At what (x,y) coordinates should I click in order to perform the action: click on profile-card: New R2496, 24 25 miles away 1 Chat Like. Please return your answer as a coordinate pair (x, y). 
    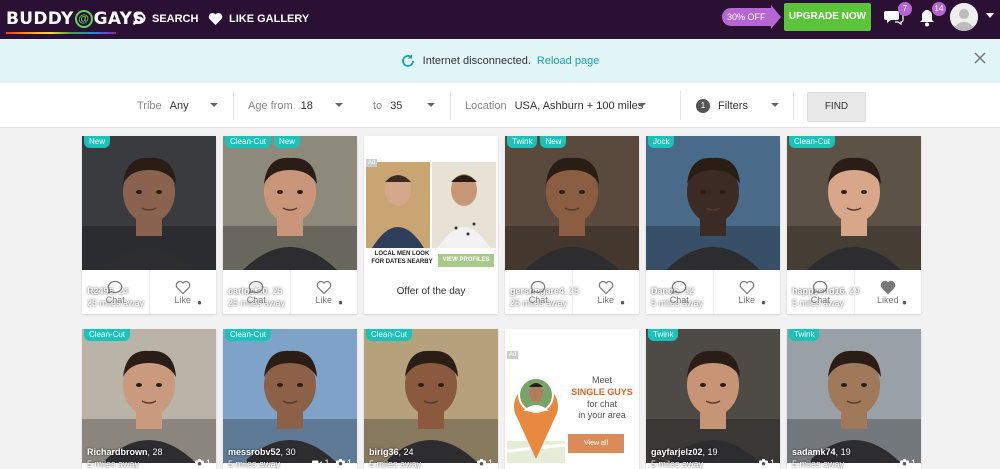
    Looking at the image, I should click on (149, 225).